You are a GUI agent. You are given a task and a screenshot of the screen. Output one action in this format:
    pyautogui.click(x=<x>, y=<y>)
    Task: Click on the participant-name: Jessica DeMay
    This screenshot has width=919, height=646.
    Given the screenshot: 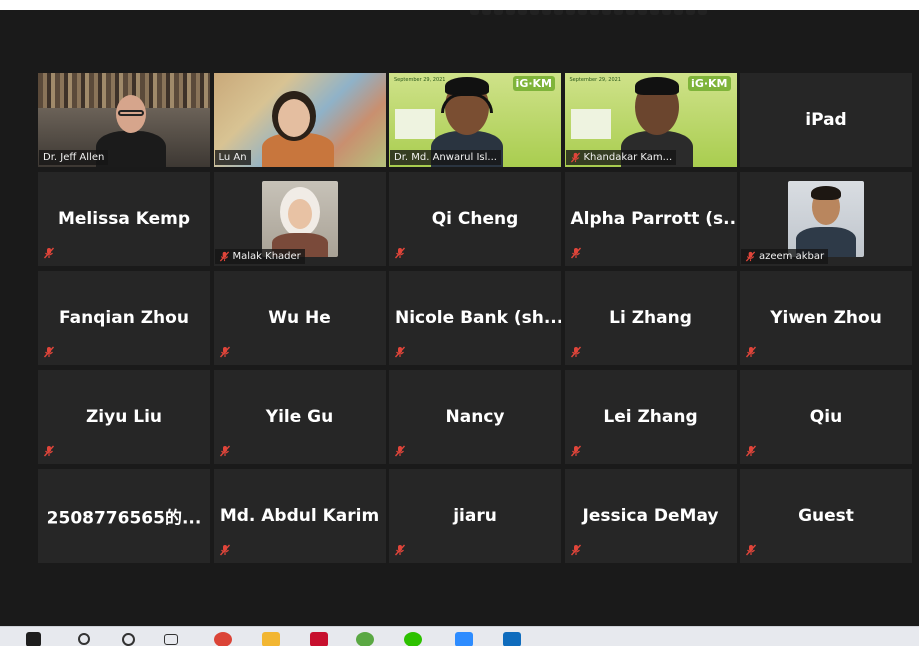 What is the action you would take?
    pyautogui.click(x=650, y=516)
    